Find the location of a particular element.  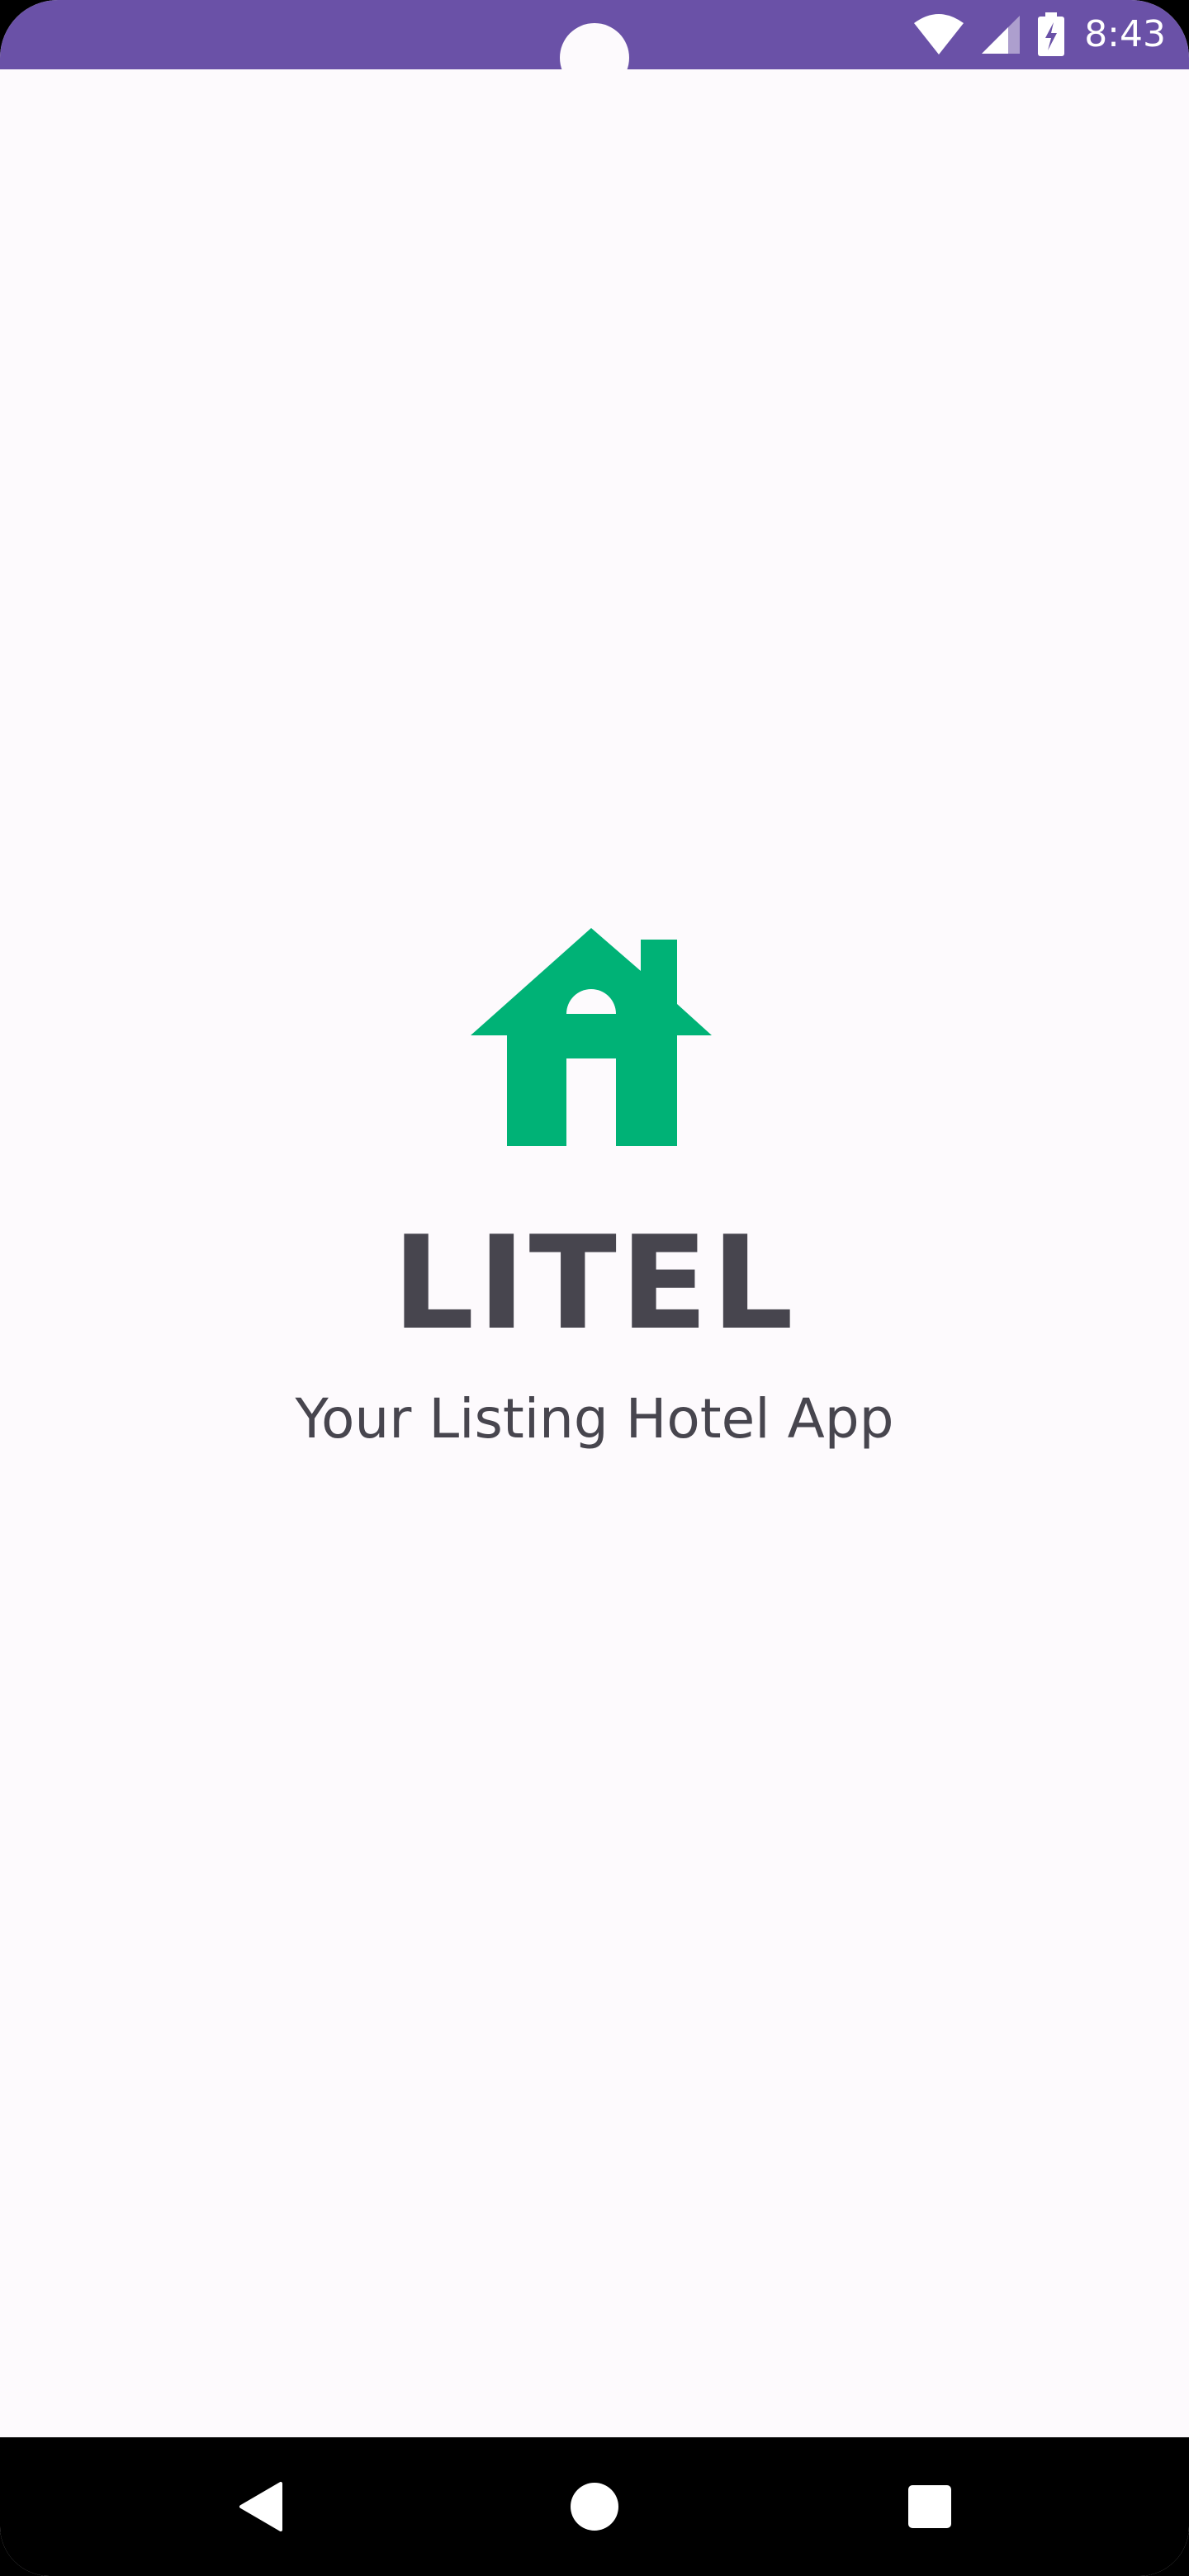

app-tagline: Your Listing Hotel App is located at coordinates (594, 1419).